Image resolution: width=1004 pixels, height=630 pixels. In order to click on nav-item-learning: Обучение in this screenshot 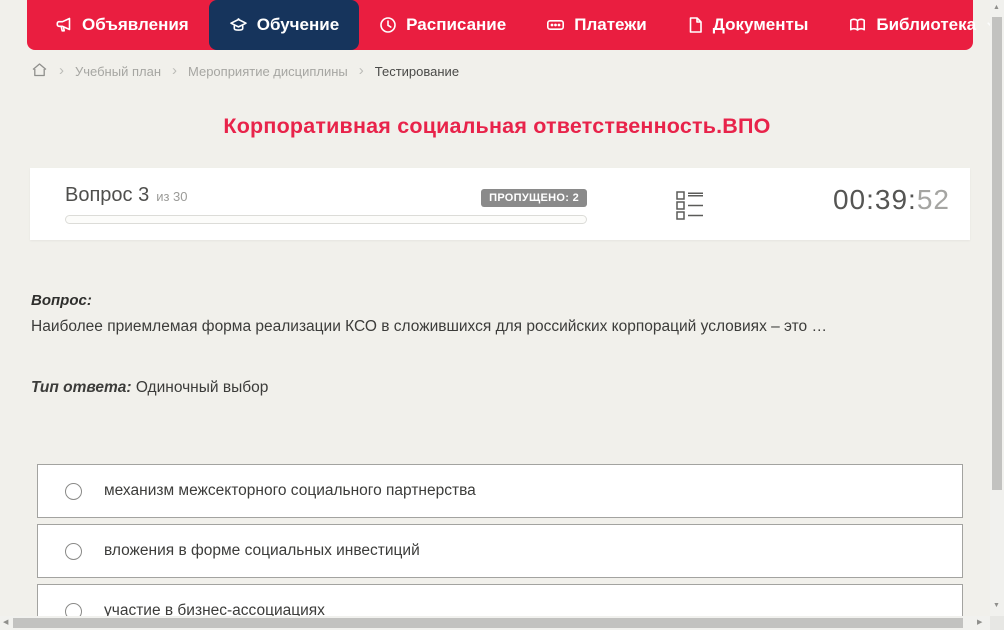, I will do `click(284, 25)`.